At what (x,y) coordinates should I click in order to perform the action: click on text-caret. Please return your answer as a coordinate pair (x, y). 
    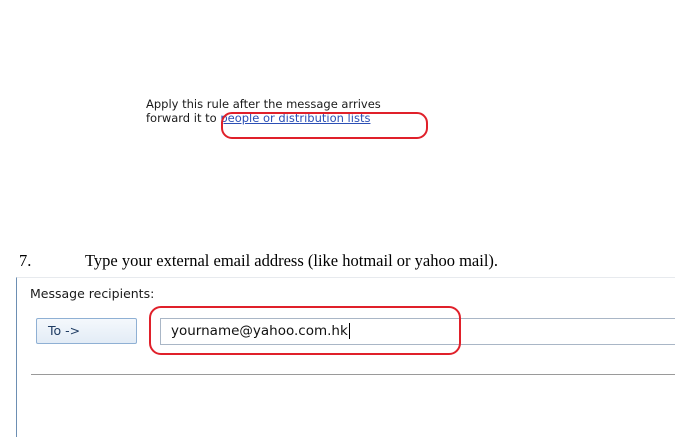
    Looking at the image, I should click on (349, 331).